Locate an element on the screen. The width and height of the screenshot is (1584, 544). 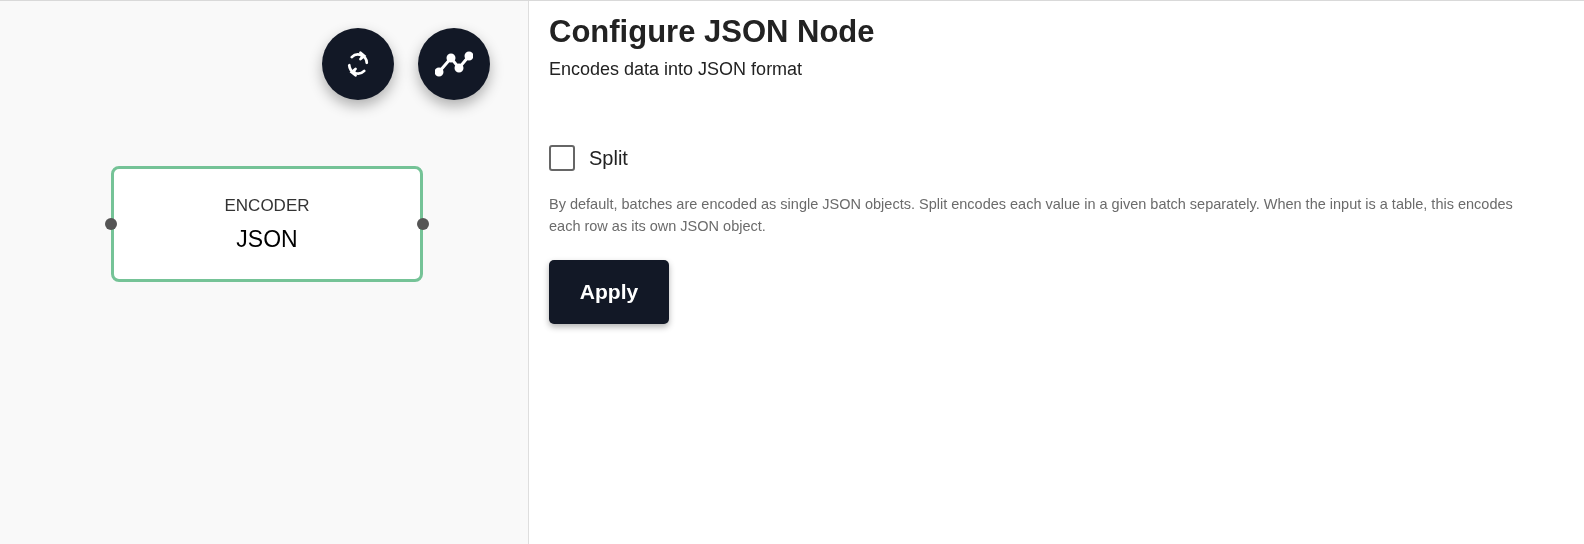
split-label: Split is located at coordinates (608, 158).